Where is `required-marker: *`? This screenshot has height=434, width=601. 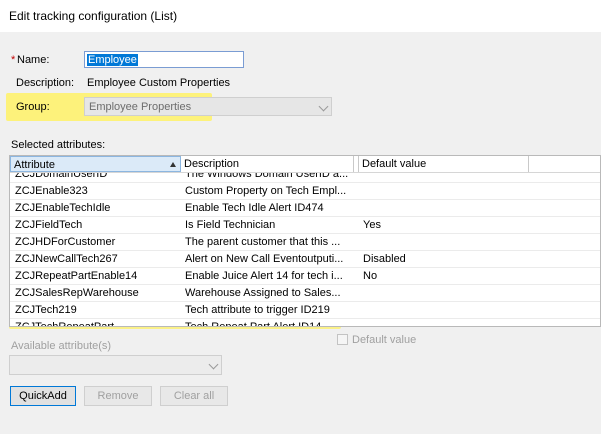
required-marker: * is located at coordinates (13, 60).